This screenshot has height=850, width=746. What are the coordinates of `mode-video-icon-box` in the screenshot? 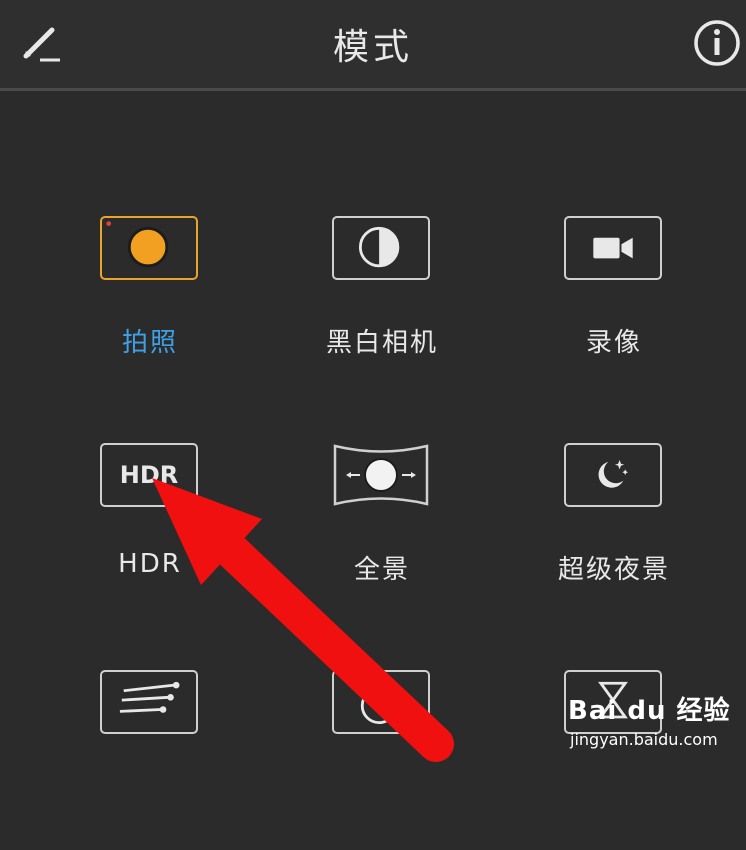 It's located at (613, 248).